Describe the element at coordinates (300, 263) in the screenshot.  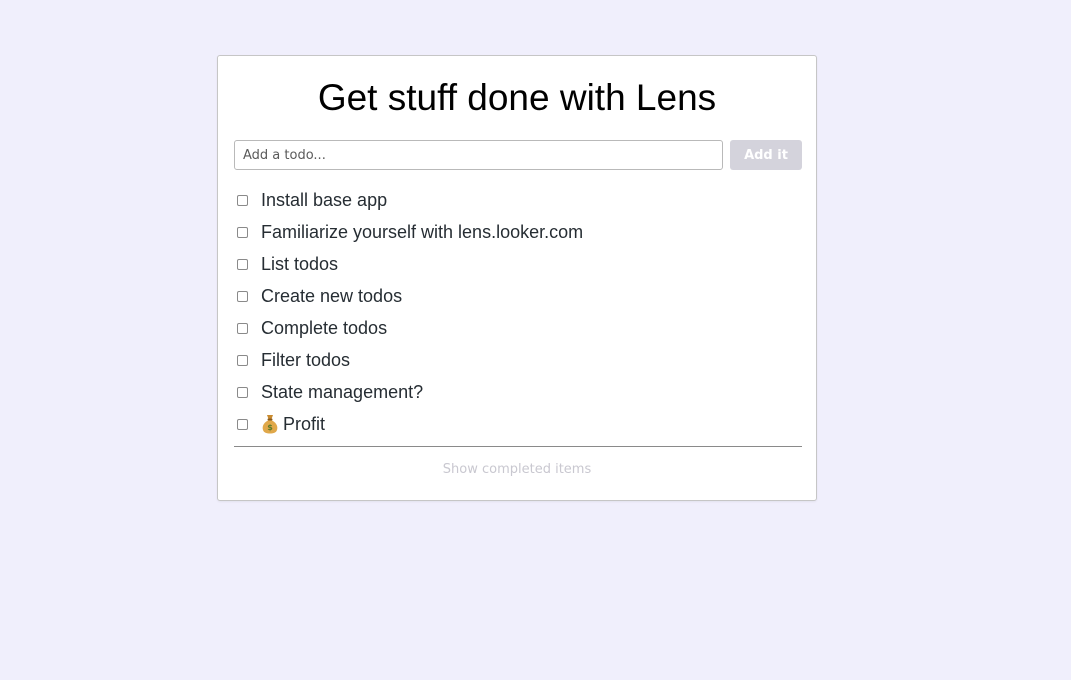
I see `todo-label: List todos` at that location.